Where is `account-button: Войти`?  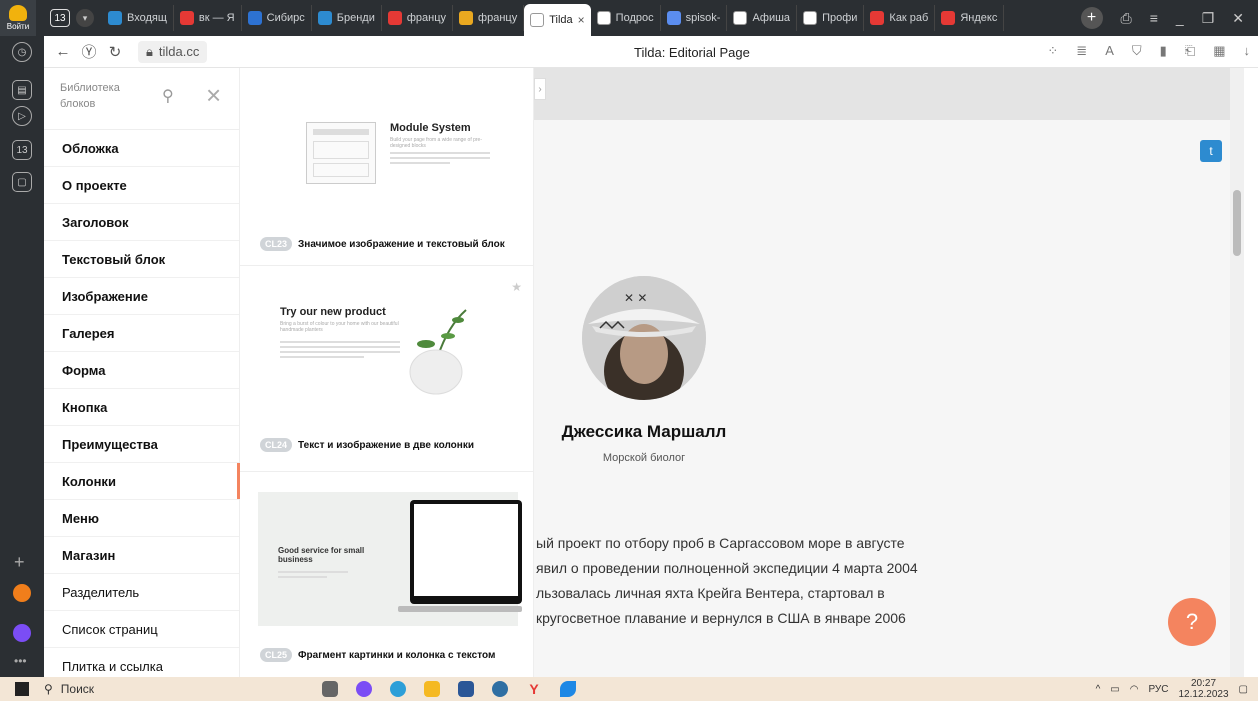
account-button: Войти is located at coordinates (18, 18).